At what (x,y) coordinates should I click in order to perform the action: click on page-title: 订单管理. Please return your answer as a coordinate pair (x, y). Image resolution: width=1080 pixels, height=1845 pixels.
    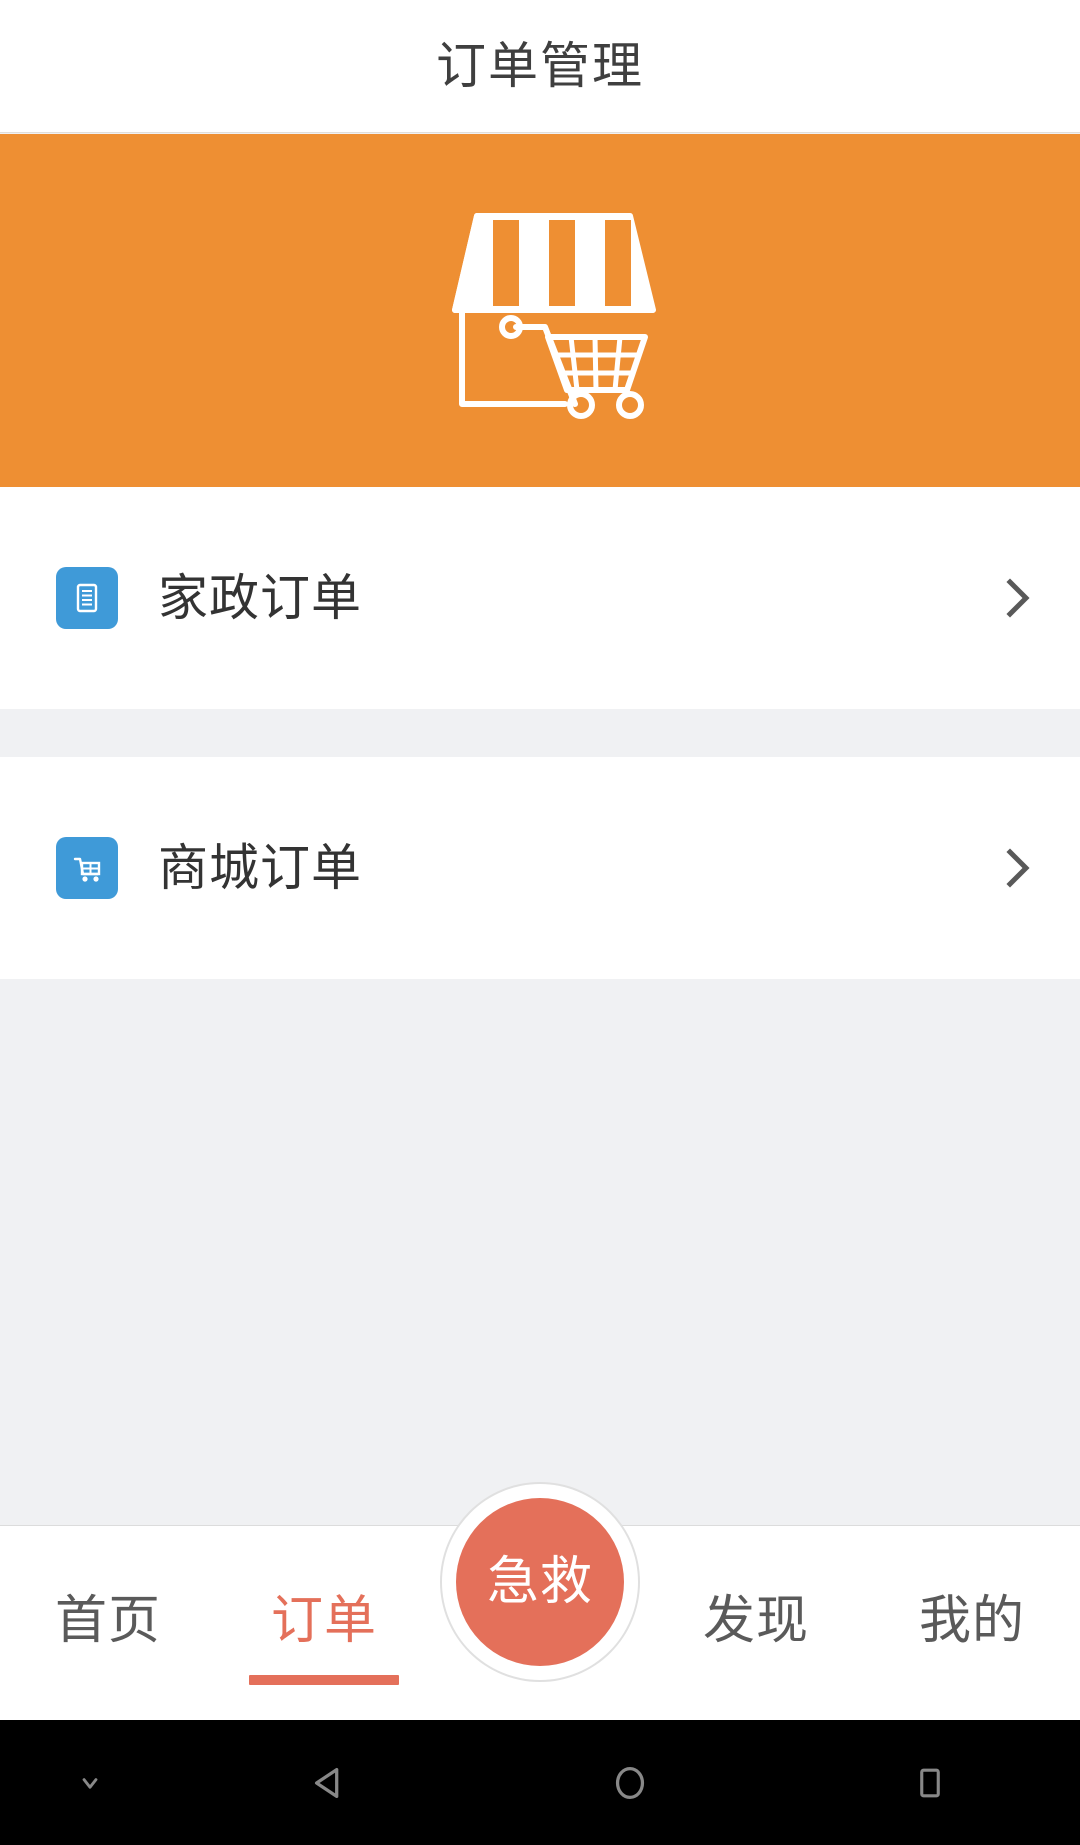
    Looking at the image, I should click on (540, 66).